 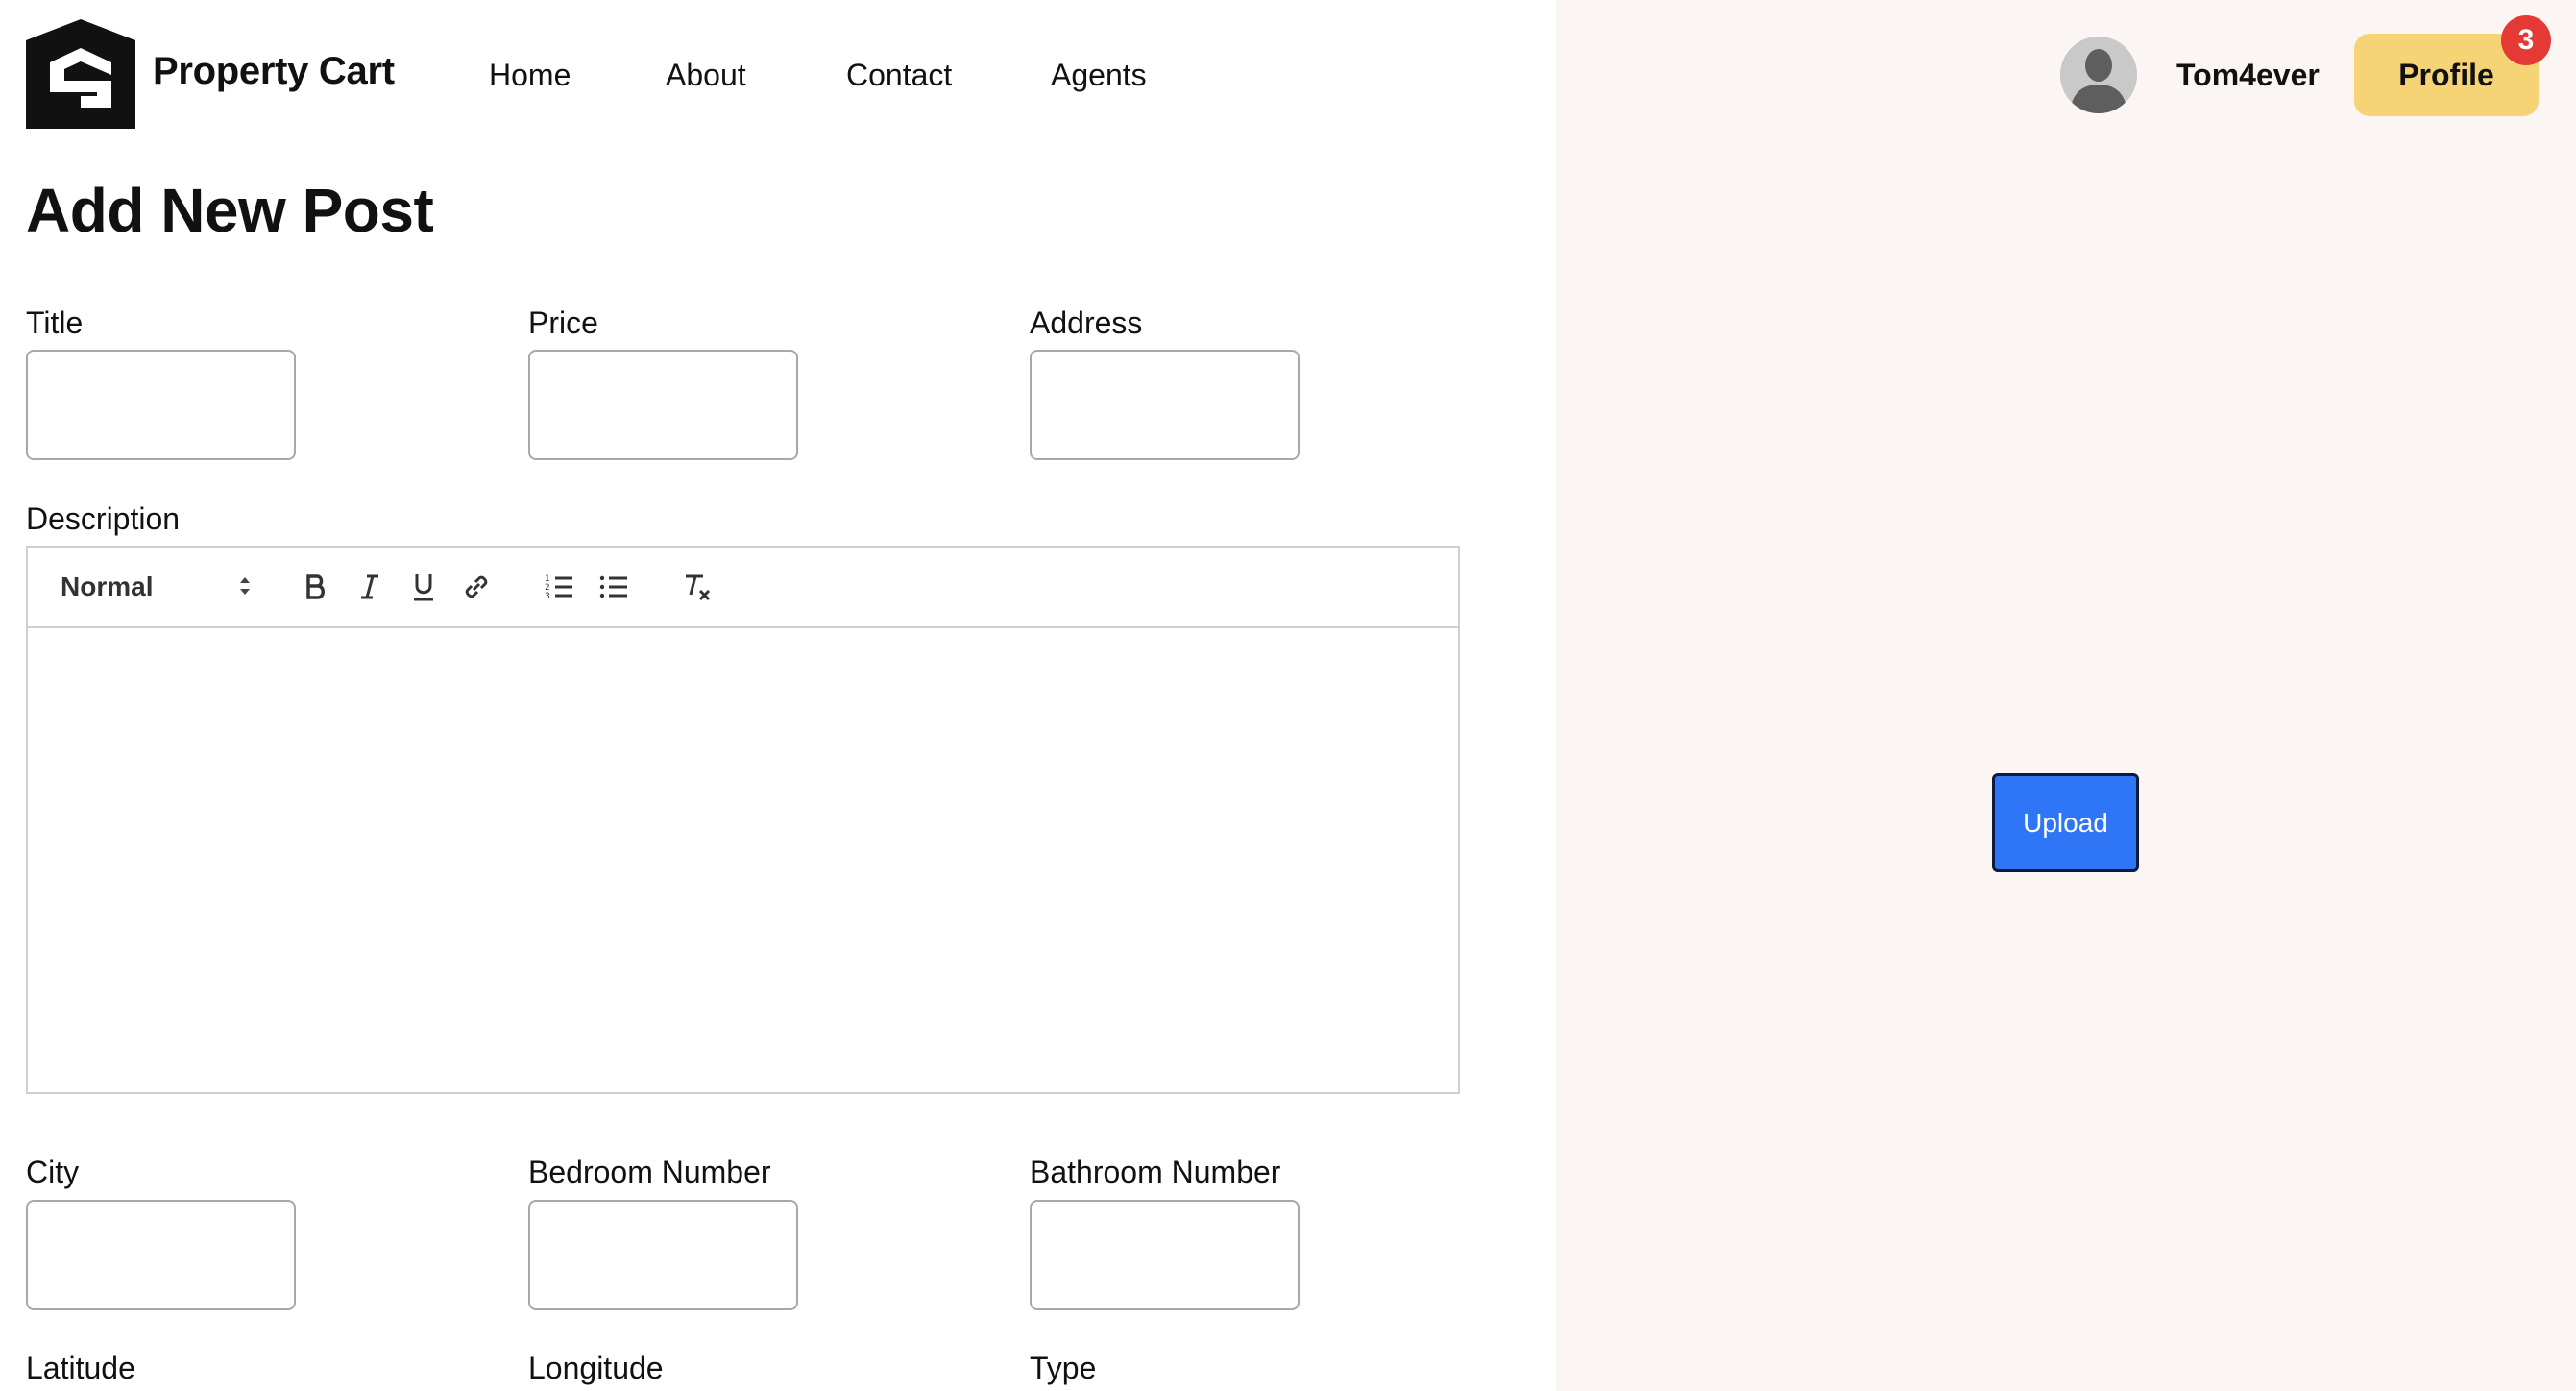 What do you see at coordinates (1063, 1368) in the screenshot?
I see `type-label: Type` at bounding box center [1063, 1368].